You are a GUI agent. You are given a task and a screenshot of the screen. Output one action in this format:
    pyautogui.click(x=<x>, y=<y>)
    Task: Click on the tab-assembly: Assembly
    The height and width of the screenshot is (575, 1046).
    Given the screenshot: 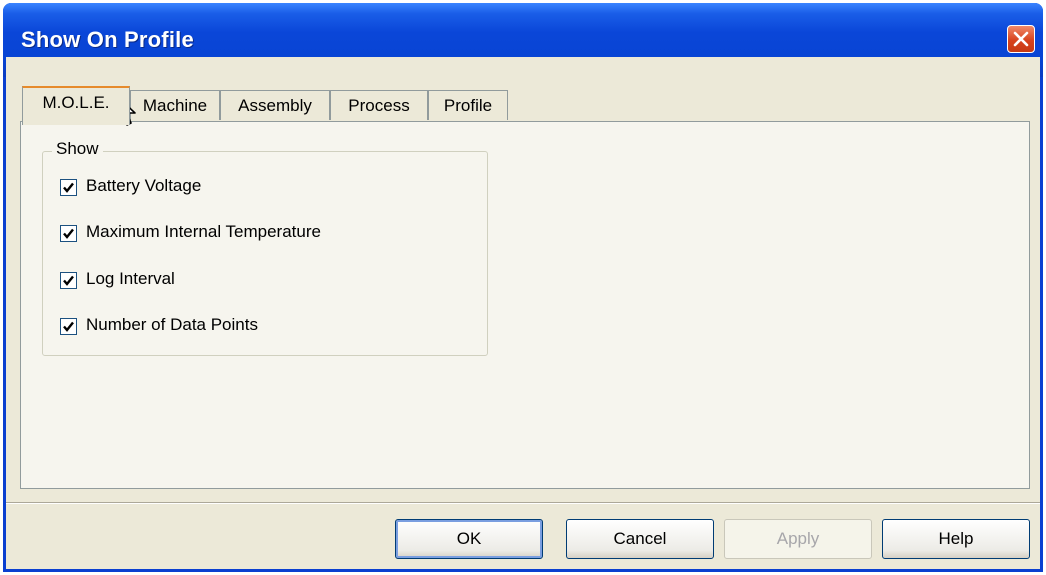 What is the action you would take?
    pyautogui.click(x=275, y=105)
    